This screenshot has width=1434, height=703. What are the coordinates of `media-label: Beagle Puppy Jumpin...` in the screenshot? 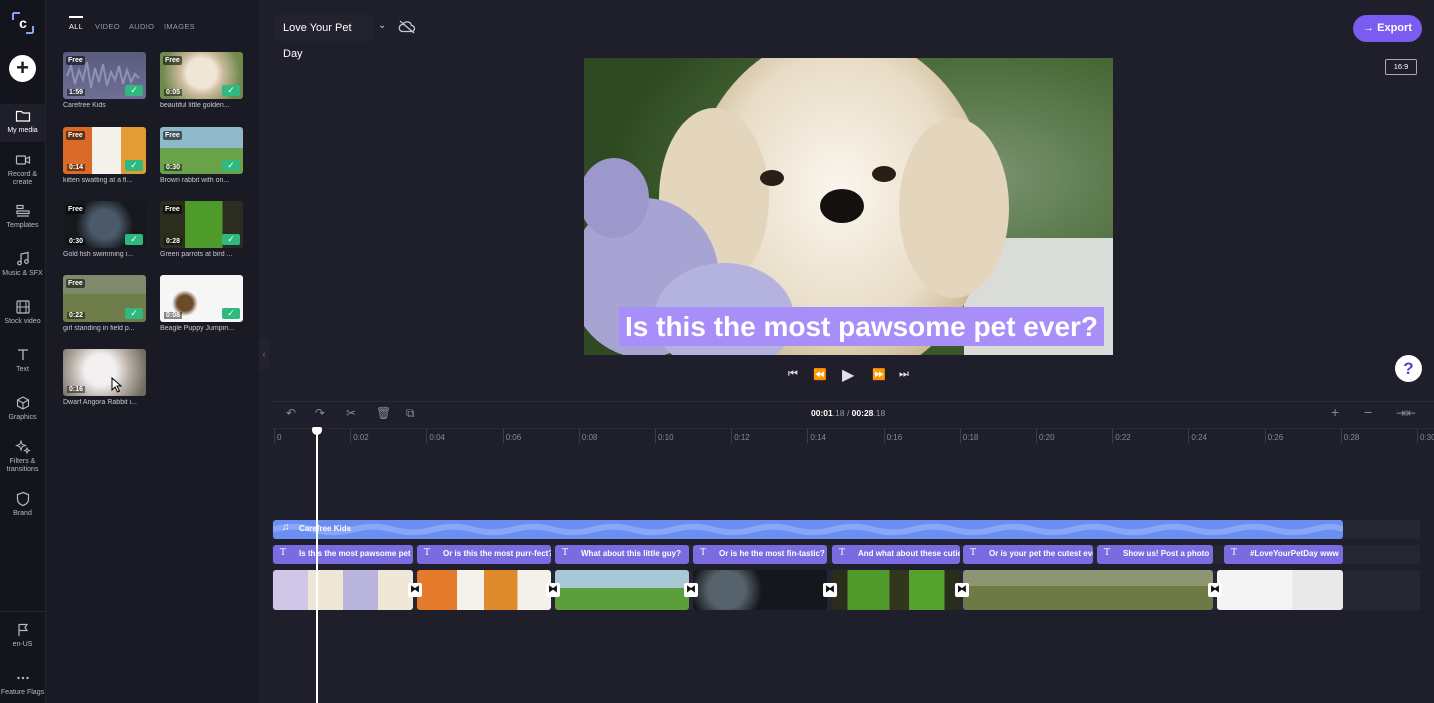 It's located at (197, 328).